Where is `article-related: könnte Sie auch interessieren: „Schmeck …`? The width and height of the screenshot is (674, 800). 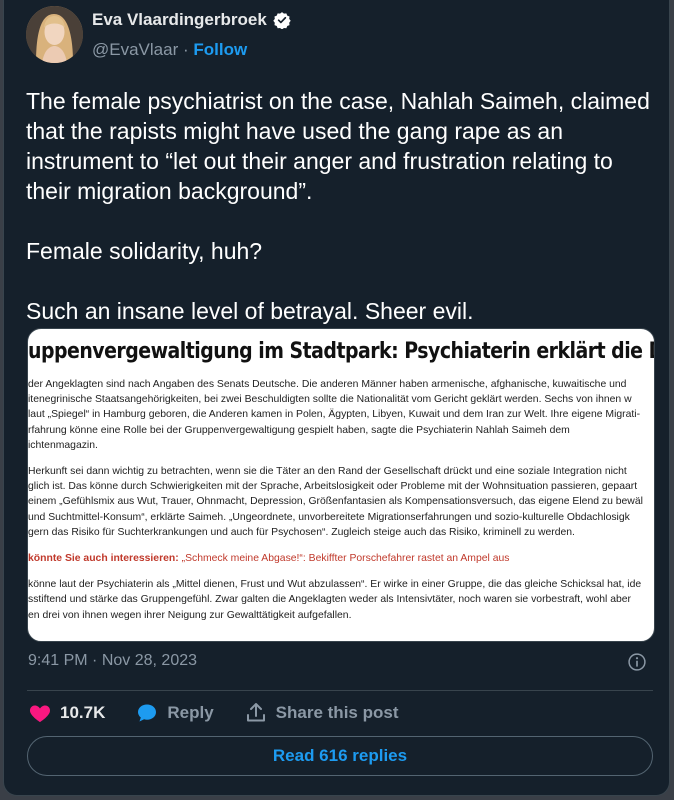
article-related: könnte Sie auch interessieren: „Schmeck … is located at coordinates (341, 558).